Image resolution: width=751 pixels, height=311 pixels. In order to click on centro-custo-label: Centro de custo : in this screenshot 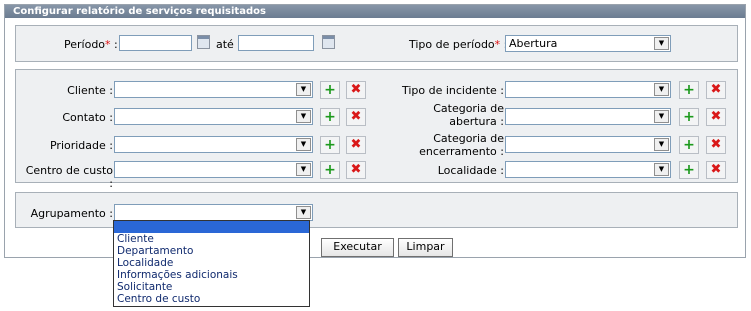, I will do `click(69, 177)`.